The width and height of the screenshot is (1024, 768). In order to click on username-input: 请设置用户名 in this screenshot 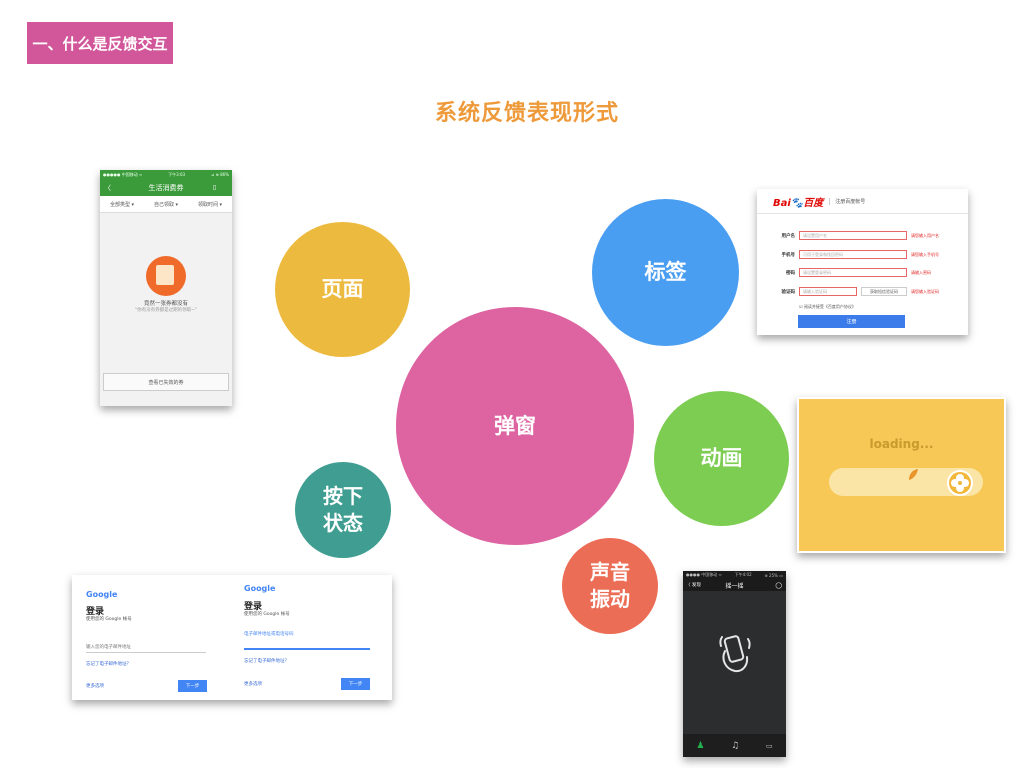, I will do `click(853, 235)`.